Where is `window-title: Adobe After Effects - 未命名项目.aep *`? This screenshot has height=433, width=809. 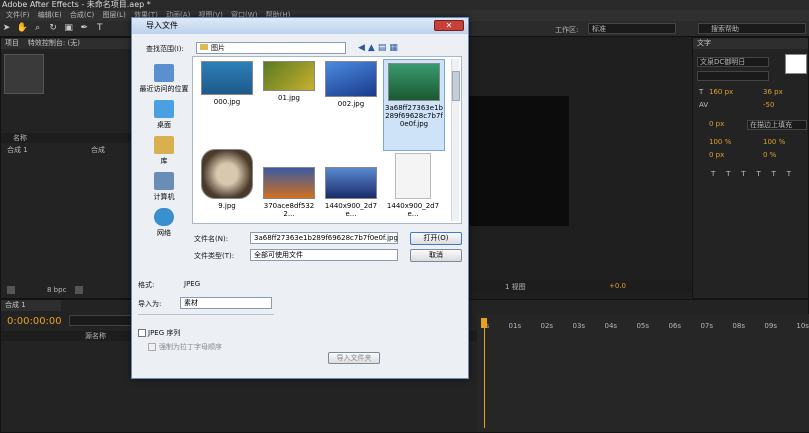
window-title: Adobe After Effects - 未命名项目.aep * is located at coordinates (404, 5).